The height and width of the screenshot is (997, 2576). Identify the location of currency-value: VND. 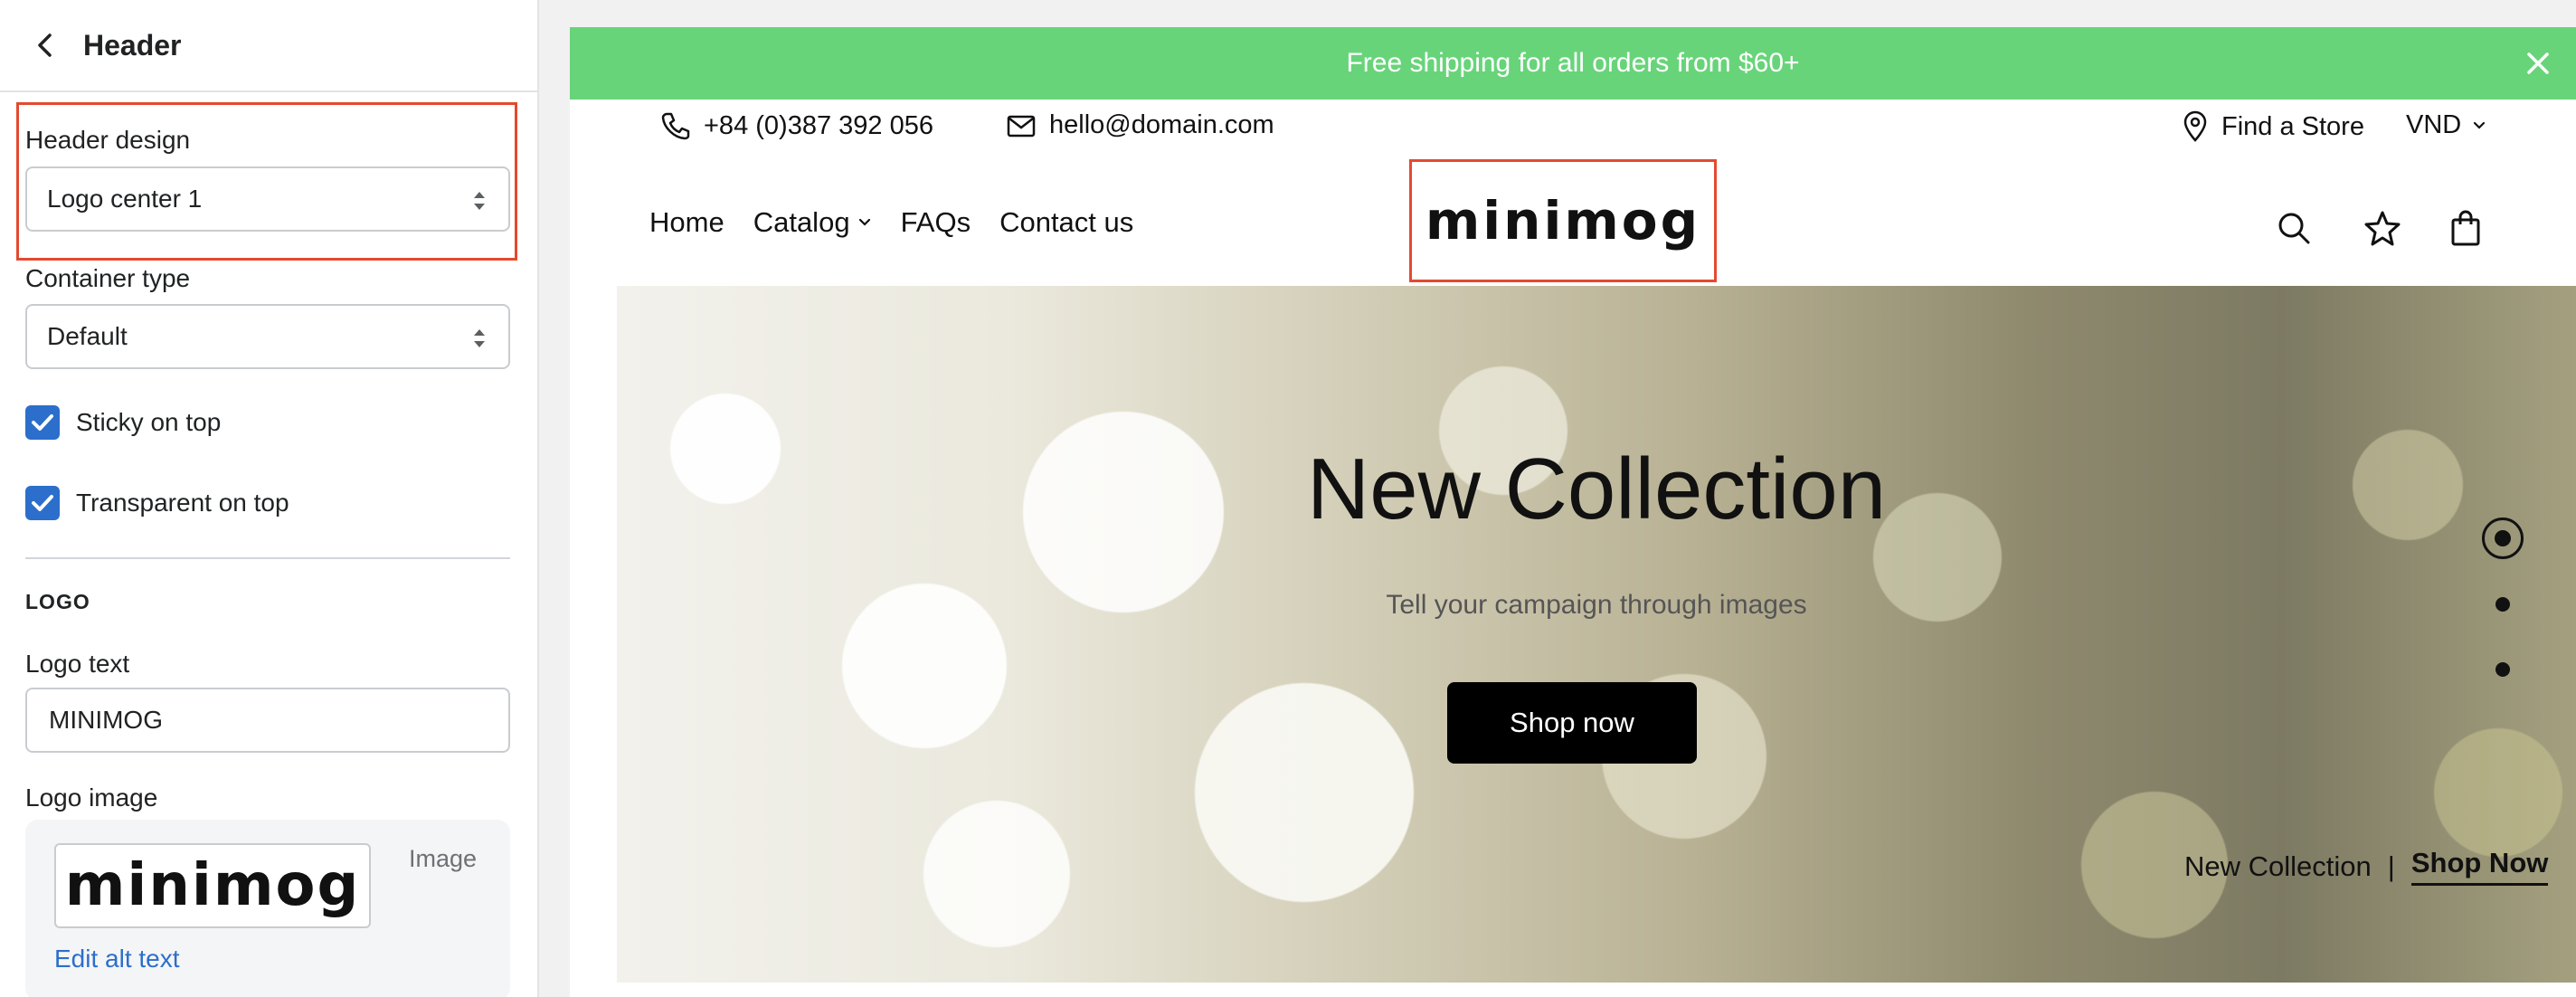
(2434, 124).